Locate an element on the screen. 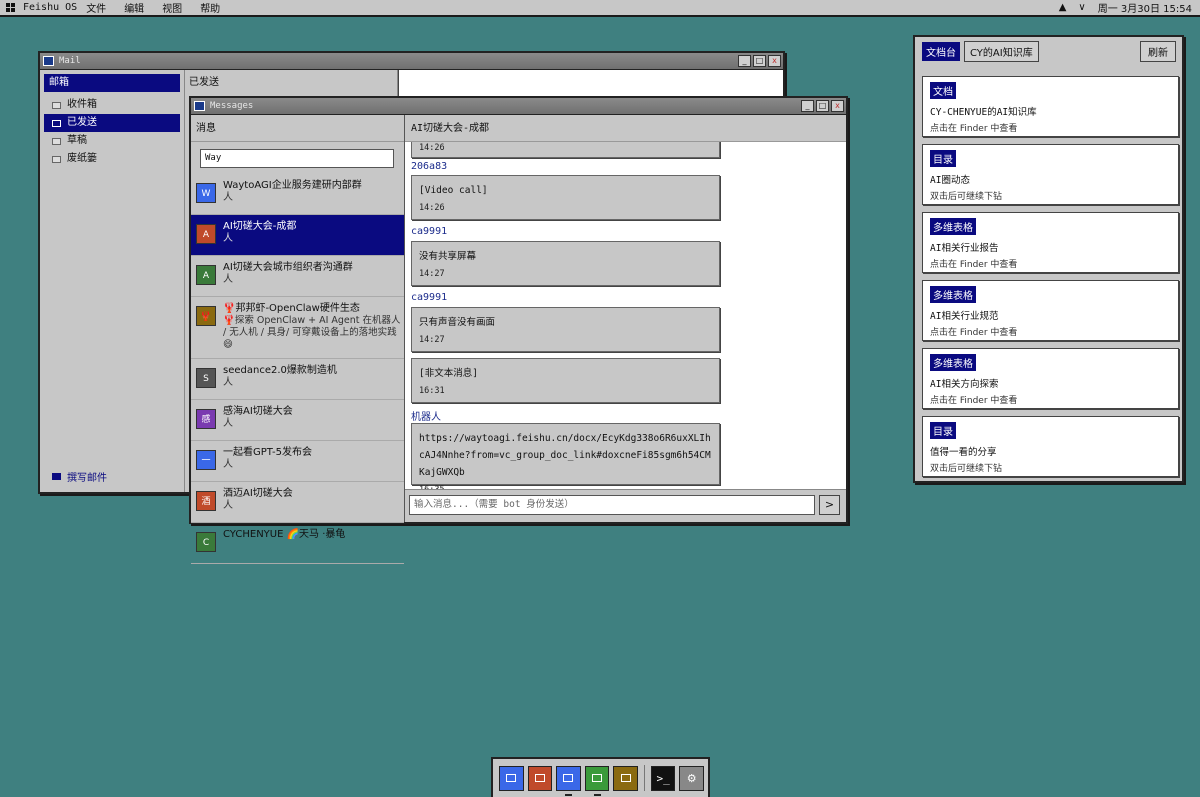 The height and width of the screenshot is (797, 1200). menu-file: 文件 is located at coordinates (96, 7).